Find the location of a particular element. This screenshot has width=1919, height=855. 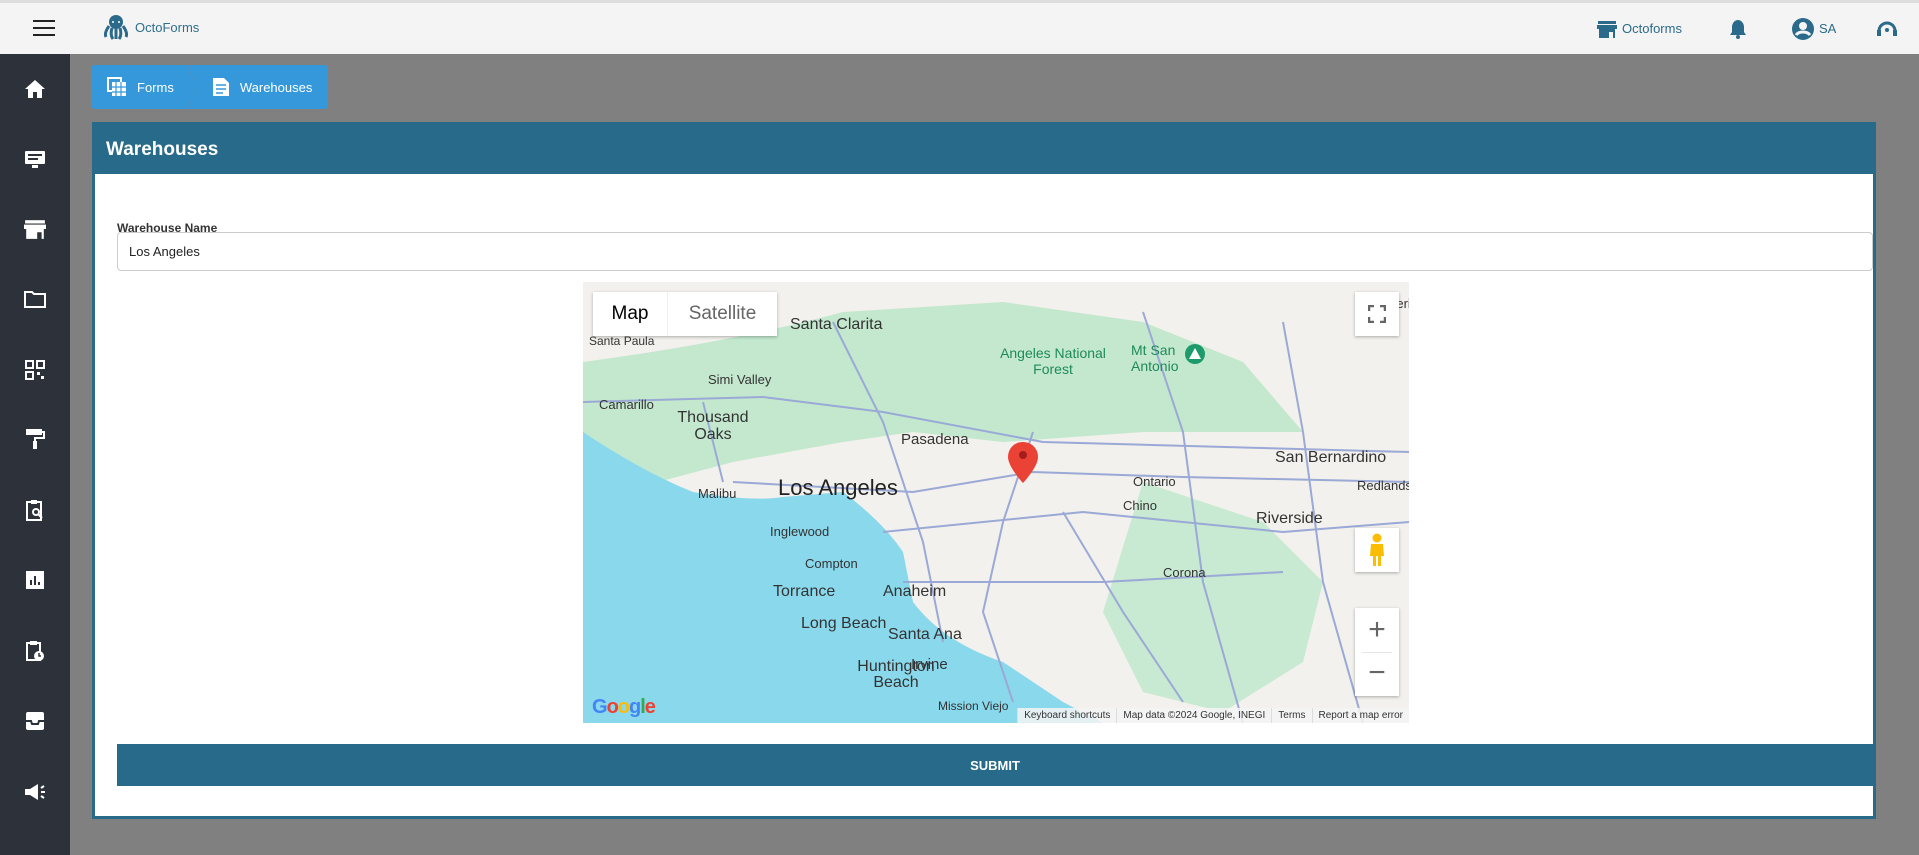

notifications-button is located at coordinates (1738, 28).